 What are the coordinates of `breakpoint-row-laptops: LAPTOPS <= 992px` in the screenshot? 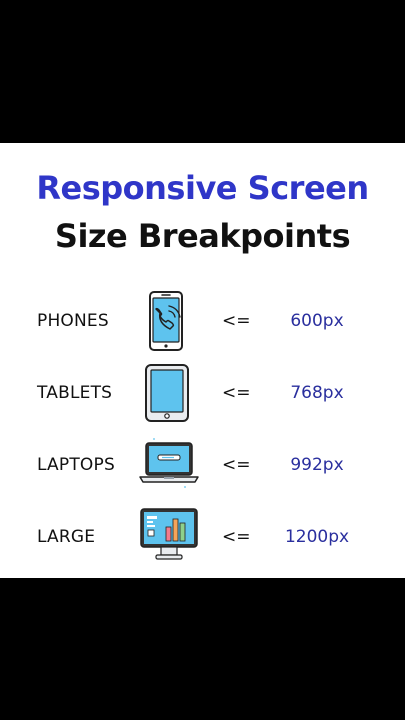 It's located at (202, 465).